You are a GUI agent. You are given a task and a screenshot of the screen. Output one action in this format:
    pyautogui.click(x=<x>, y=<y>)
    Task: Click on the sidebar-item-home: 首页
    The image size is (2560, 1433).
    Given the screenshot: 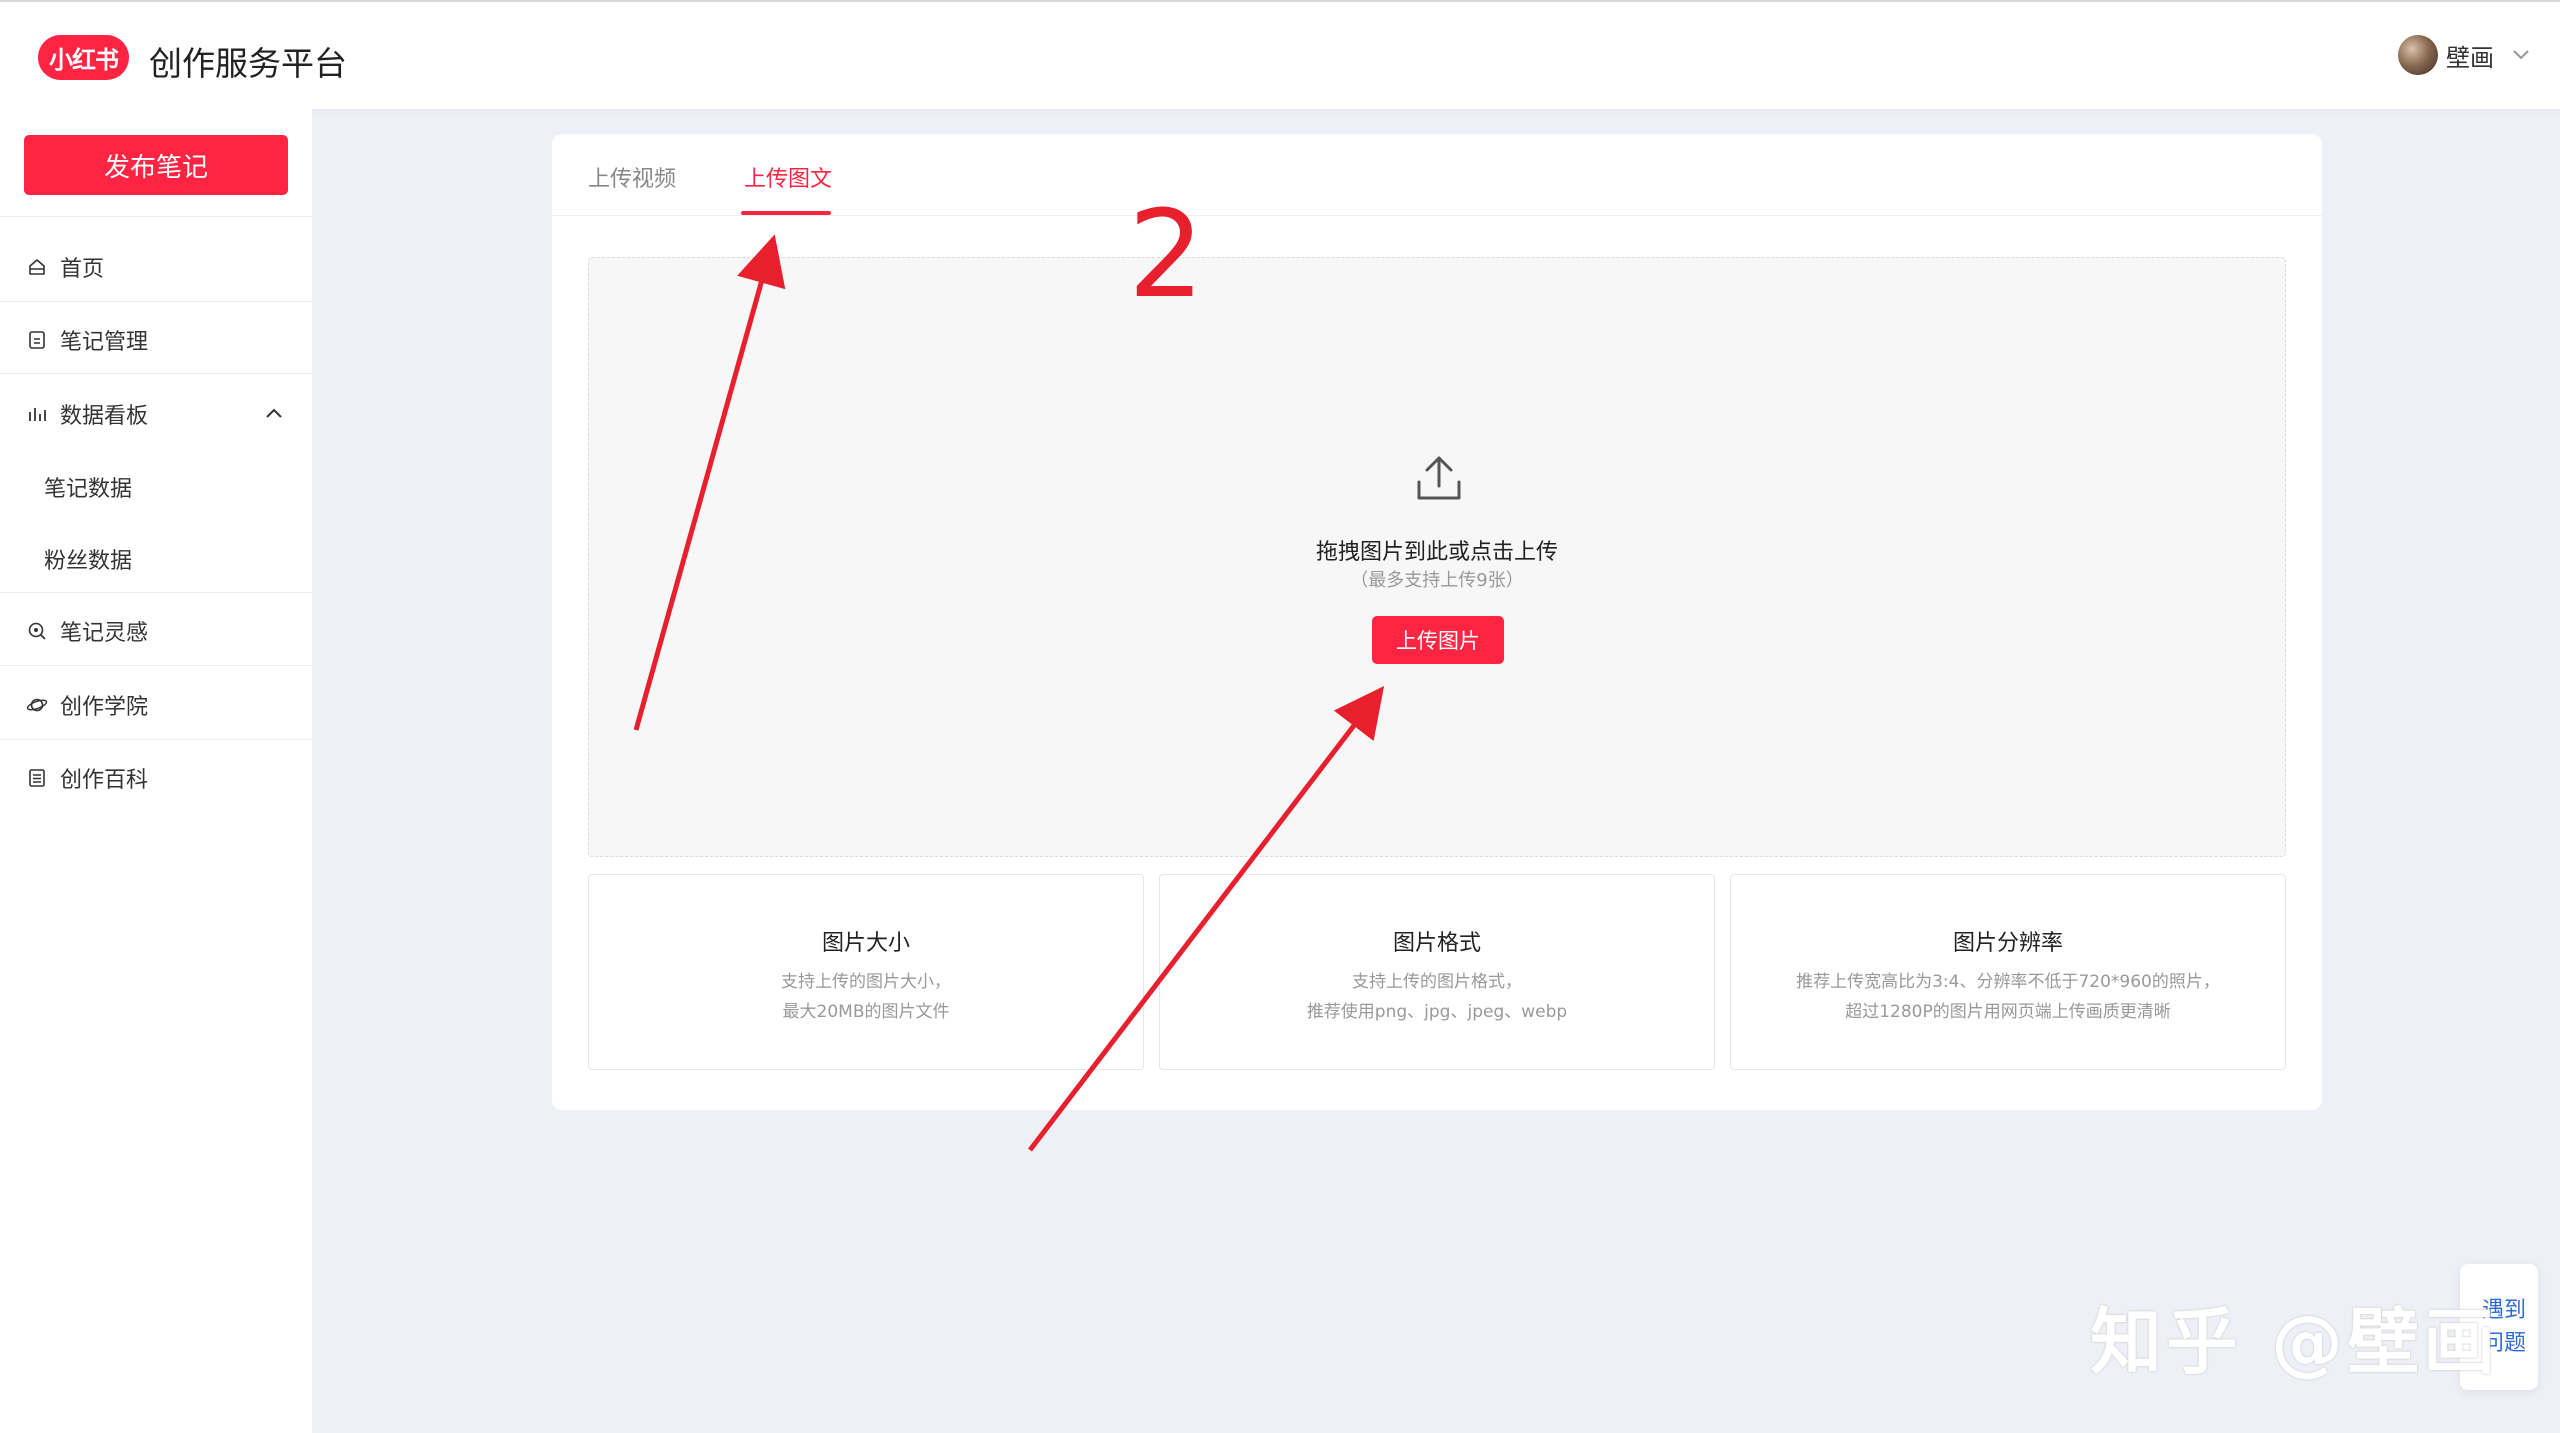 What is the action you would take?
    pyautogui.click(x=65, y=267)
    